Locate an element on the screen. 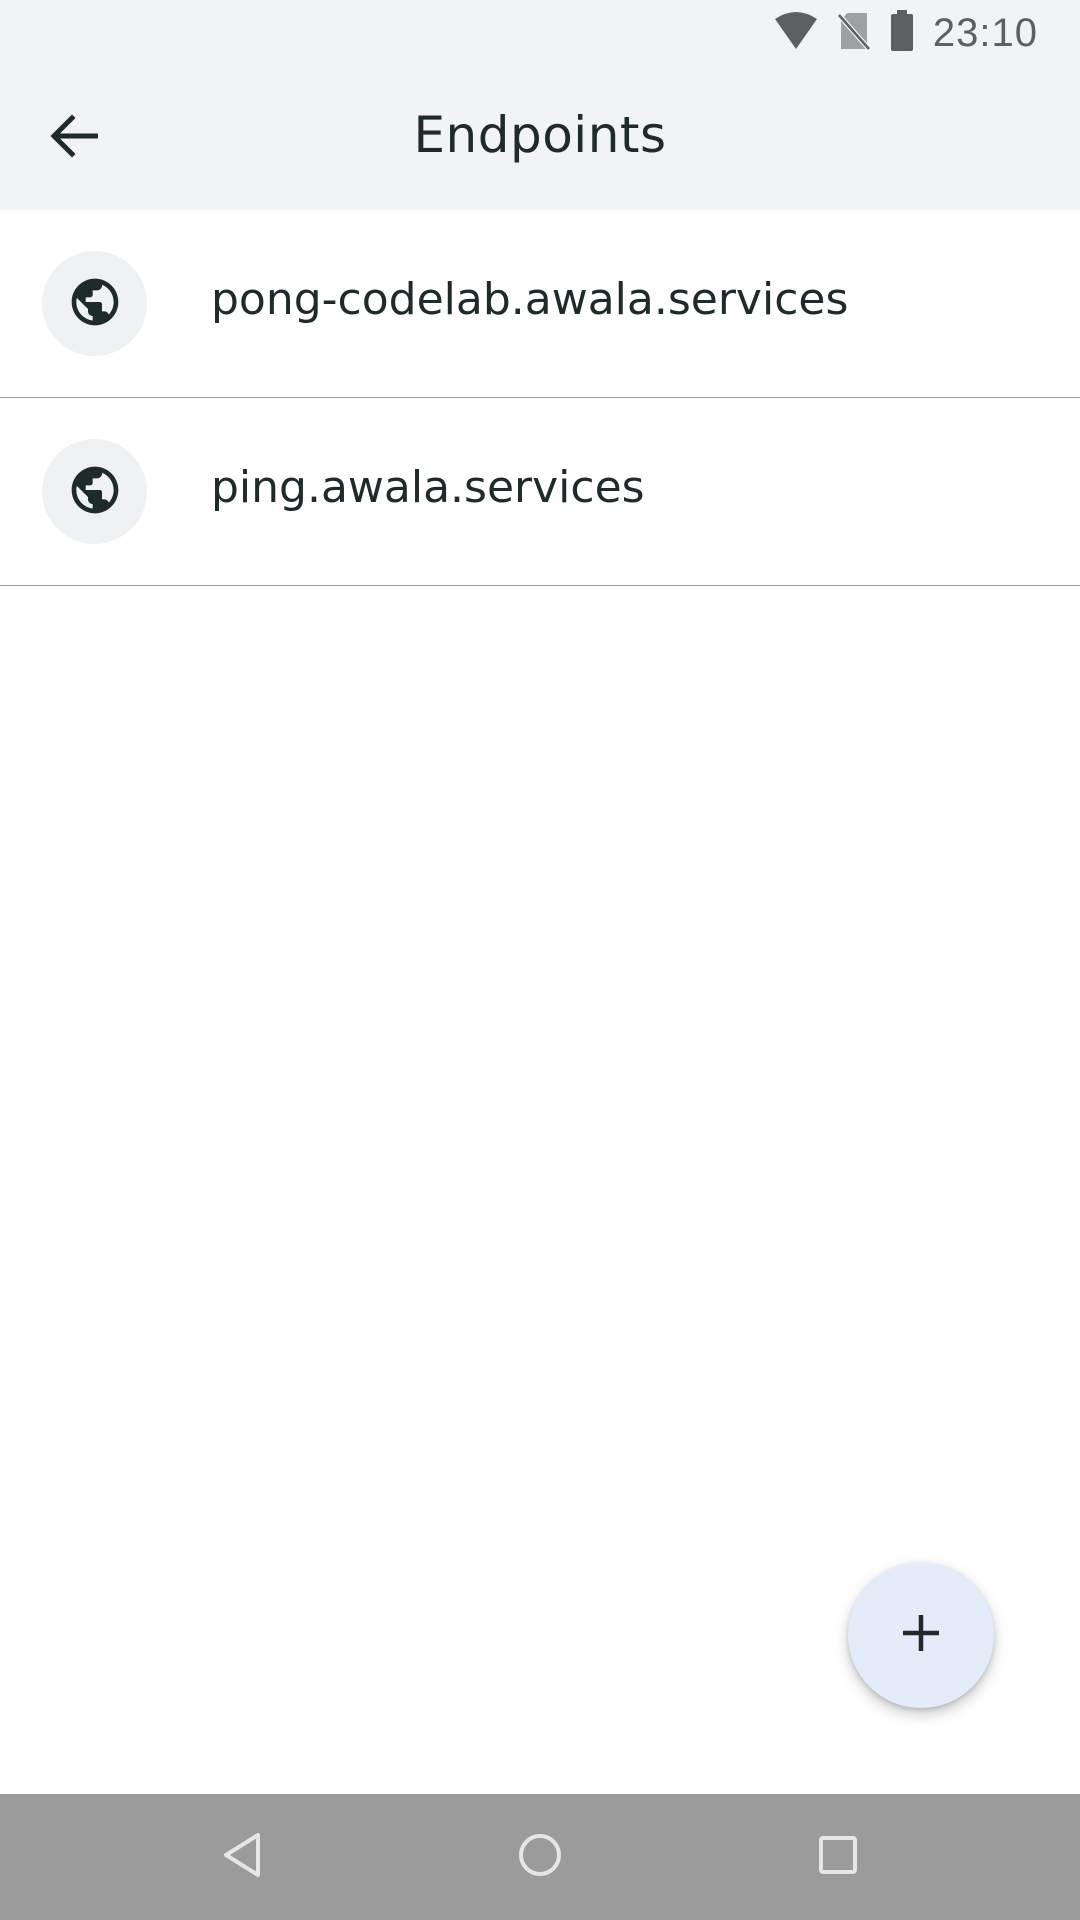  nav-back-button is located at coordinates (242, 1857).